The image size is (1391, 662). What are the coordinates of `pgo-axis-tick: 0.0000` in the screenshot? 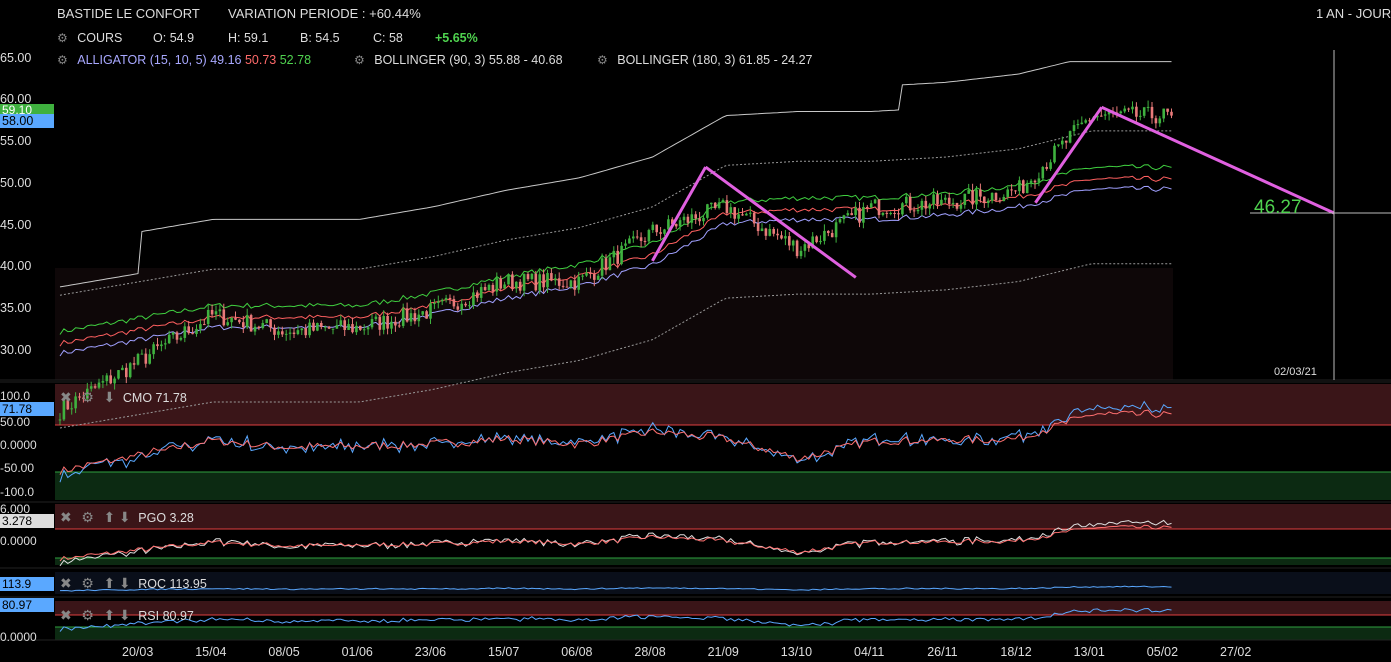 It's located at (18, 541).